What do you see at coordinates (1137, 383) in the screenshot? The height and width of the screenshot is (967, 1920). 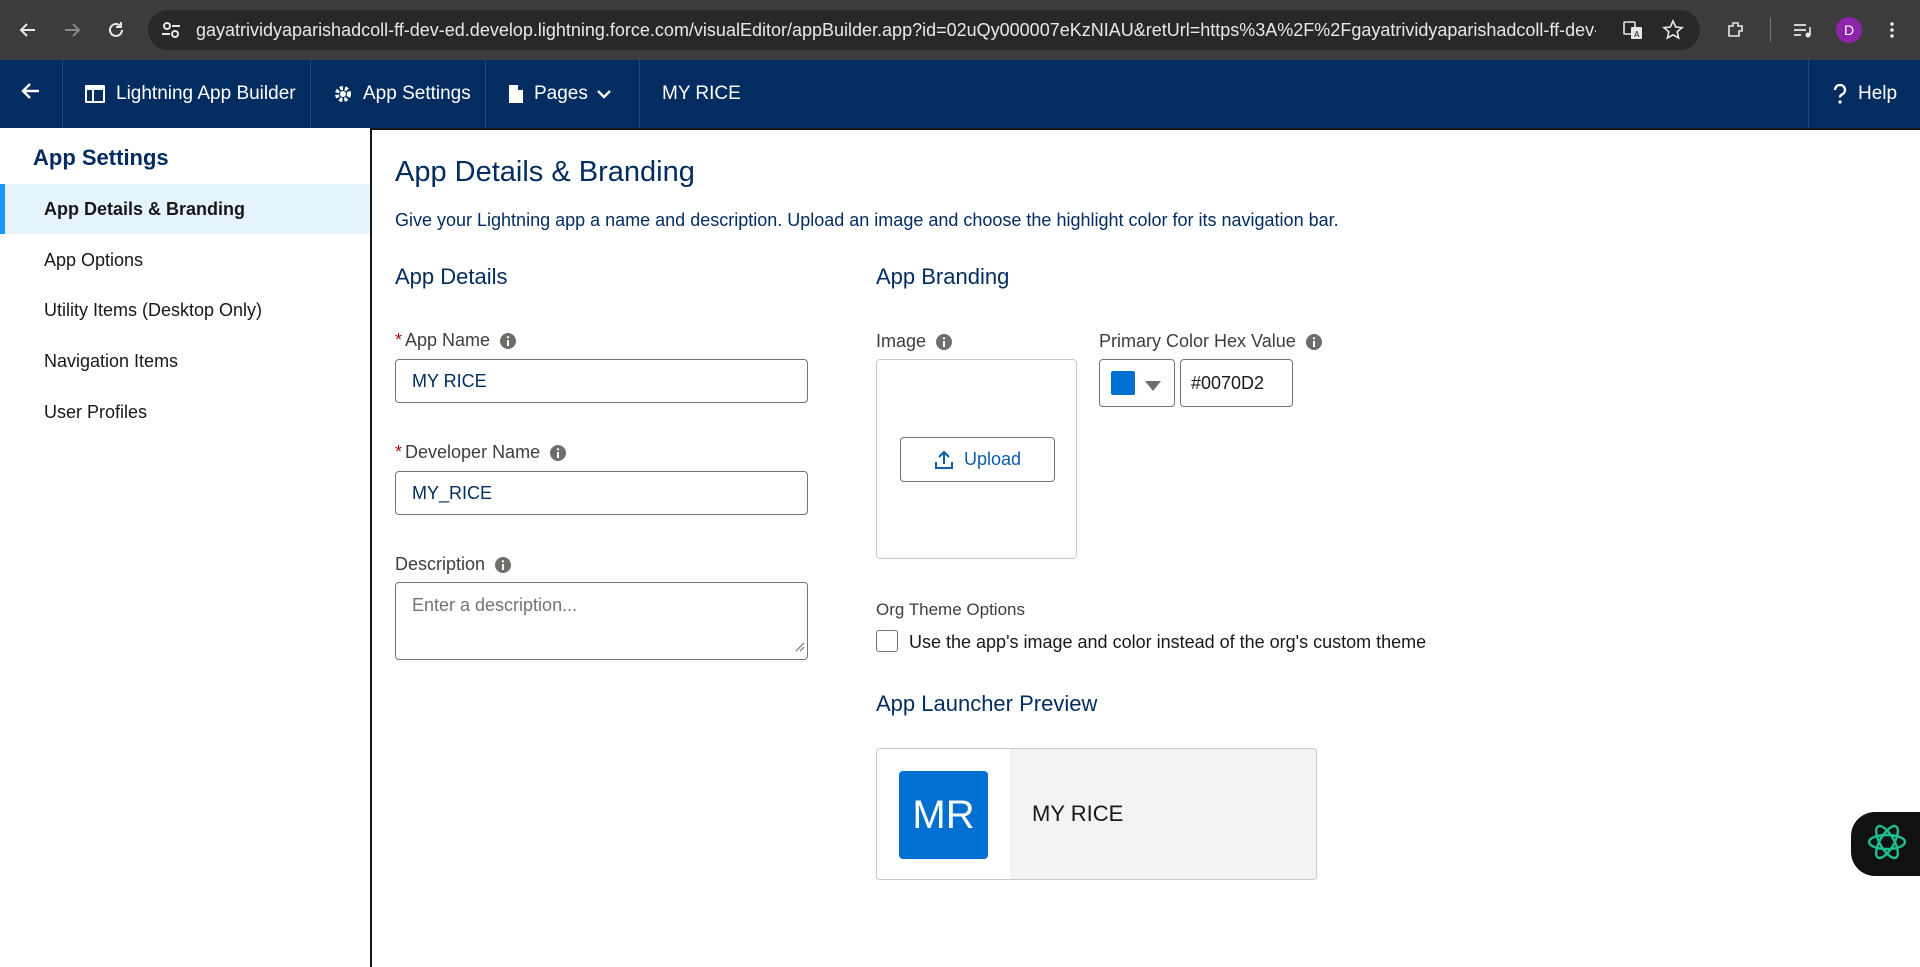 I see `color-picker-button` at bounding box center [1137, 383].